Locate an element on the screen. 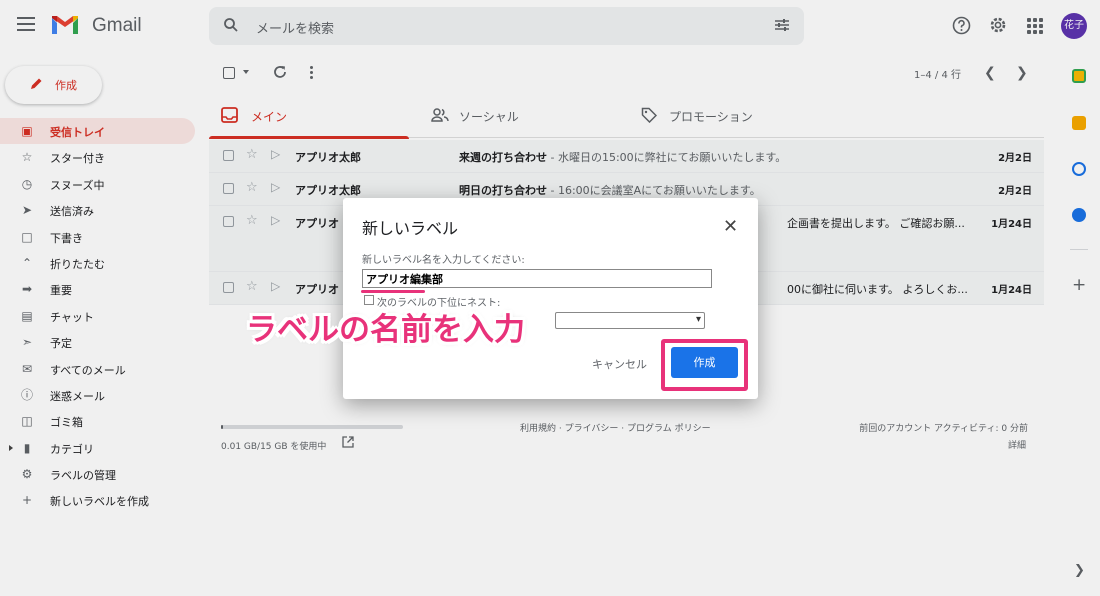  close-icon: ✕ is located at coordinates (730, 227).